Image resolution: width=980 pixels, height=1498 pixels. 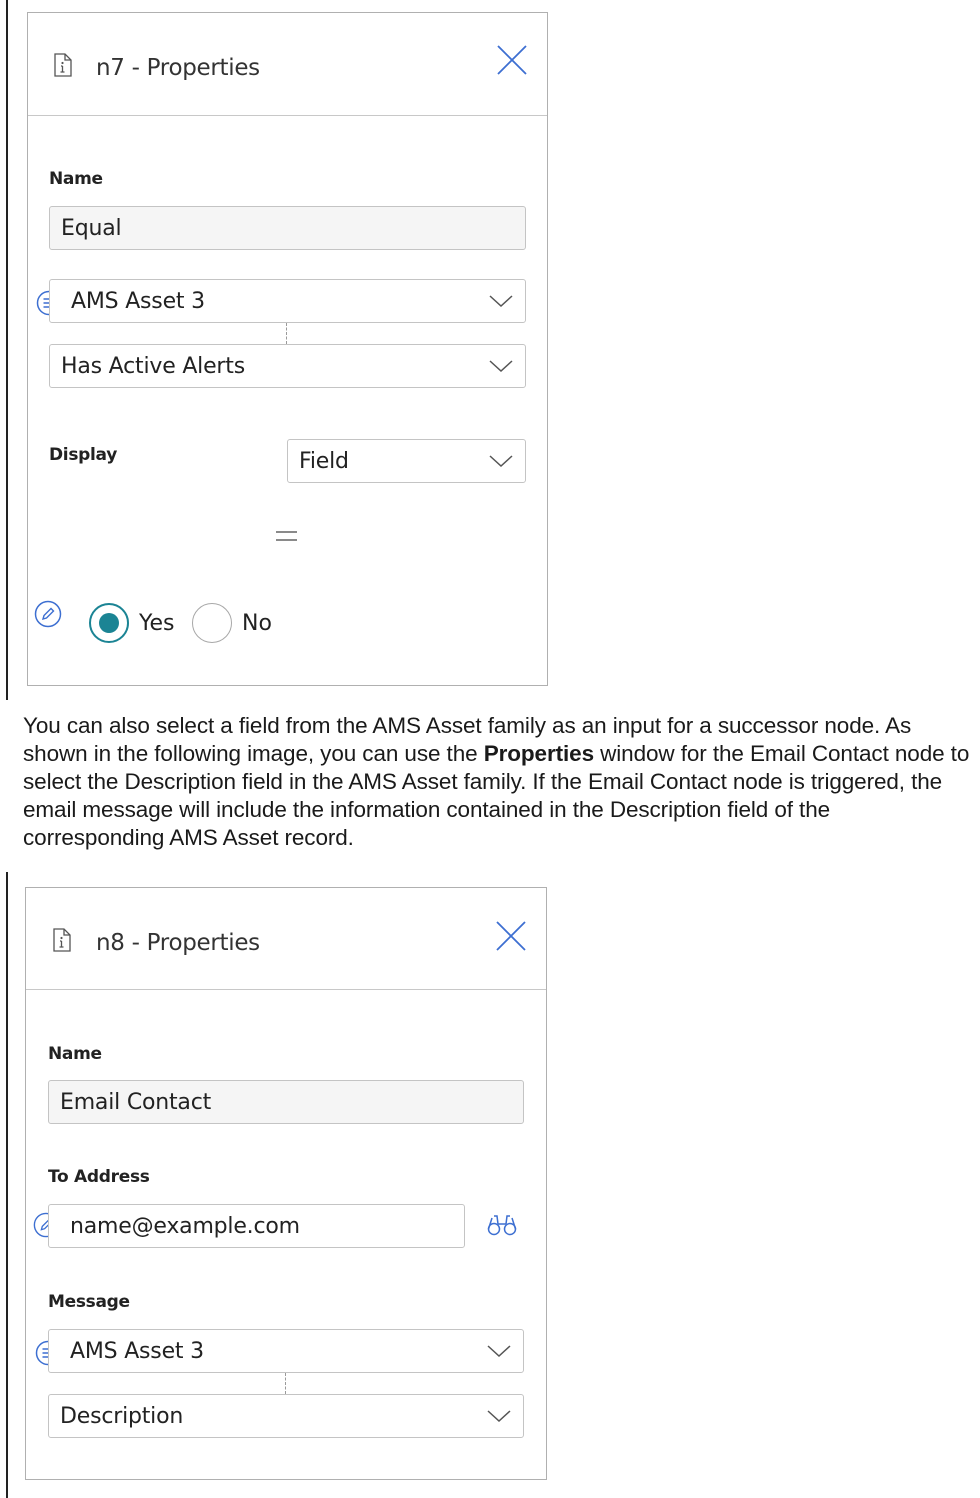 I want to click on panel-header: n7 - Properties, so click(x=287, y=64).